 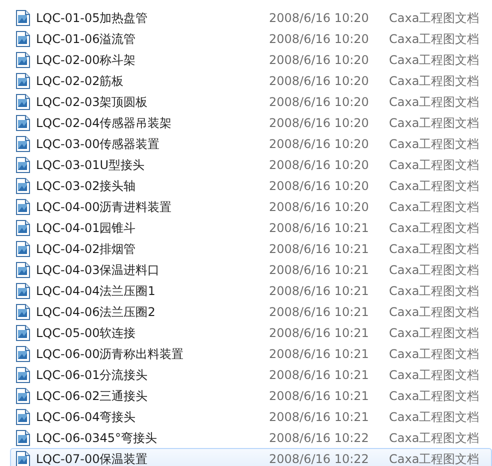 I want to click on file-name: LQC-06-0345°弯接头, so click(x=97, y=438).